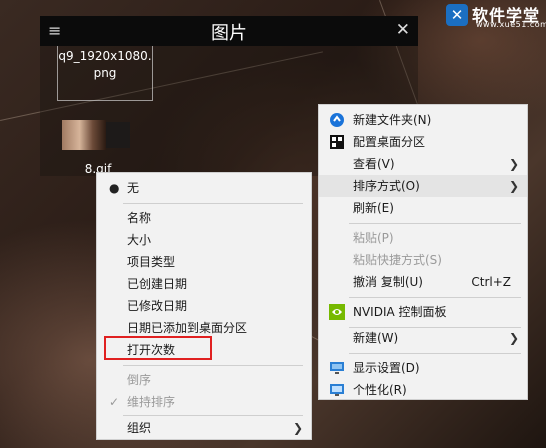 This screenshot has height=448, width=546. Describe the element at coordinates (511, 24) in the screenshot. I see `logo-url: www.xue51.com` at that location.